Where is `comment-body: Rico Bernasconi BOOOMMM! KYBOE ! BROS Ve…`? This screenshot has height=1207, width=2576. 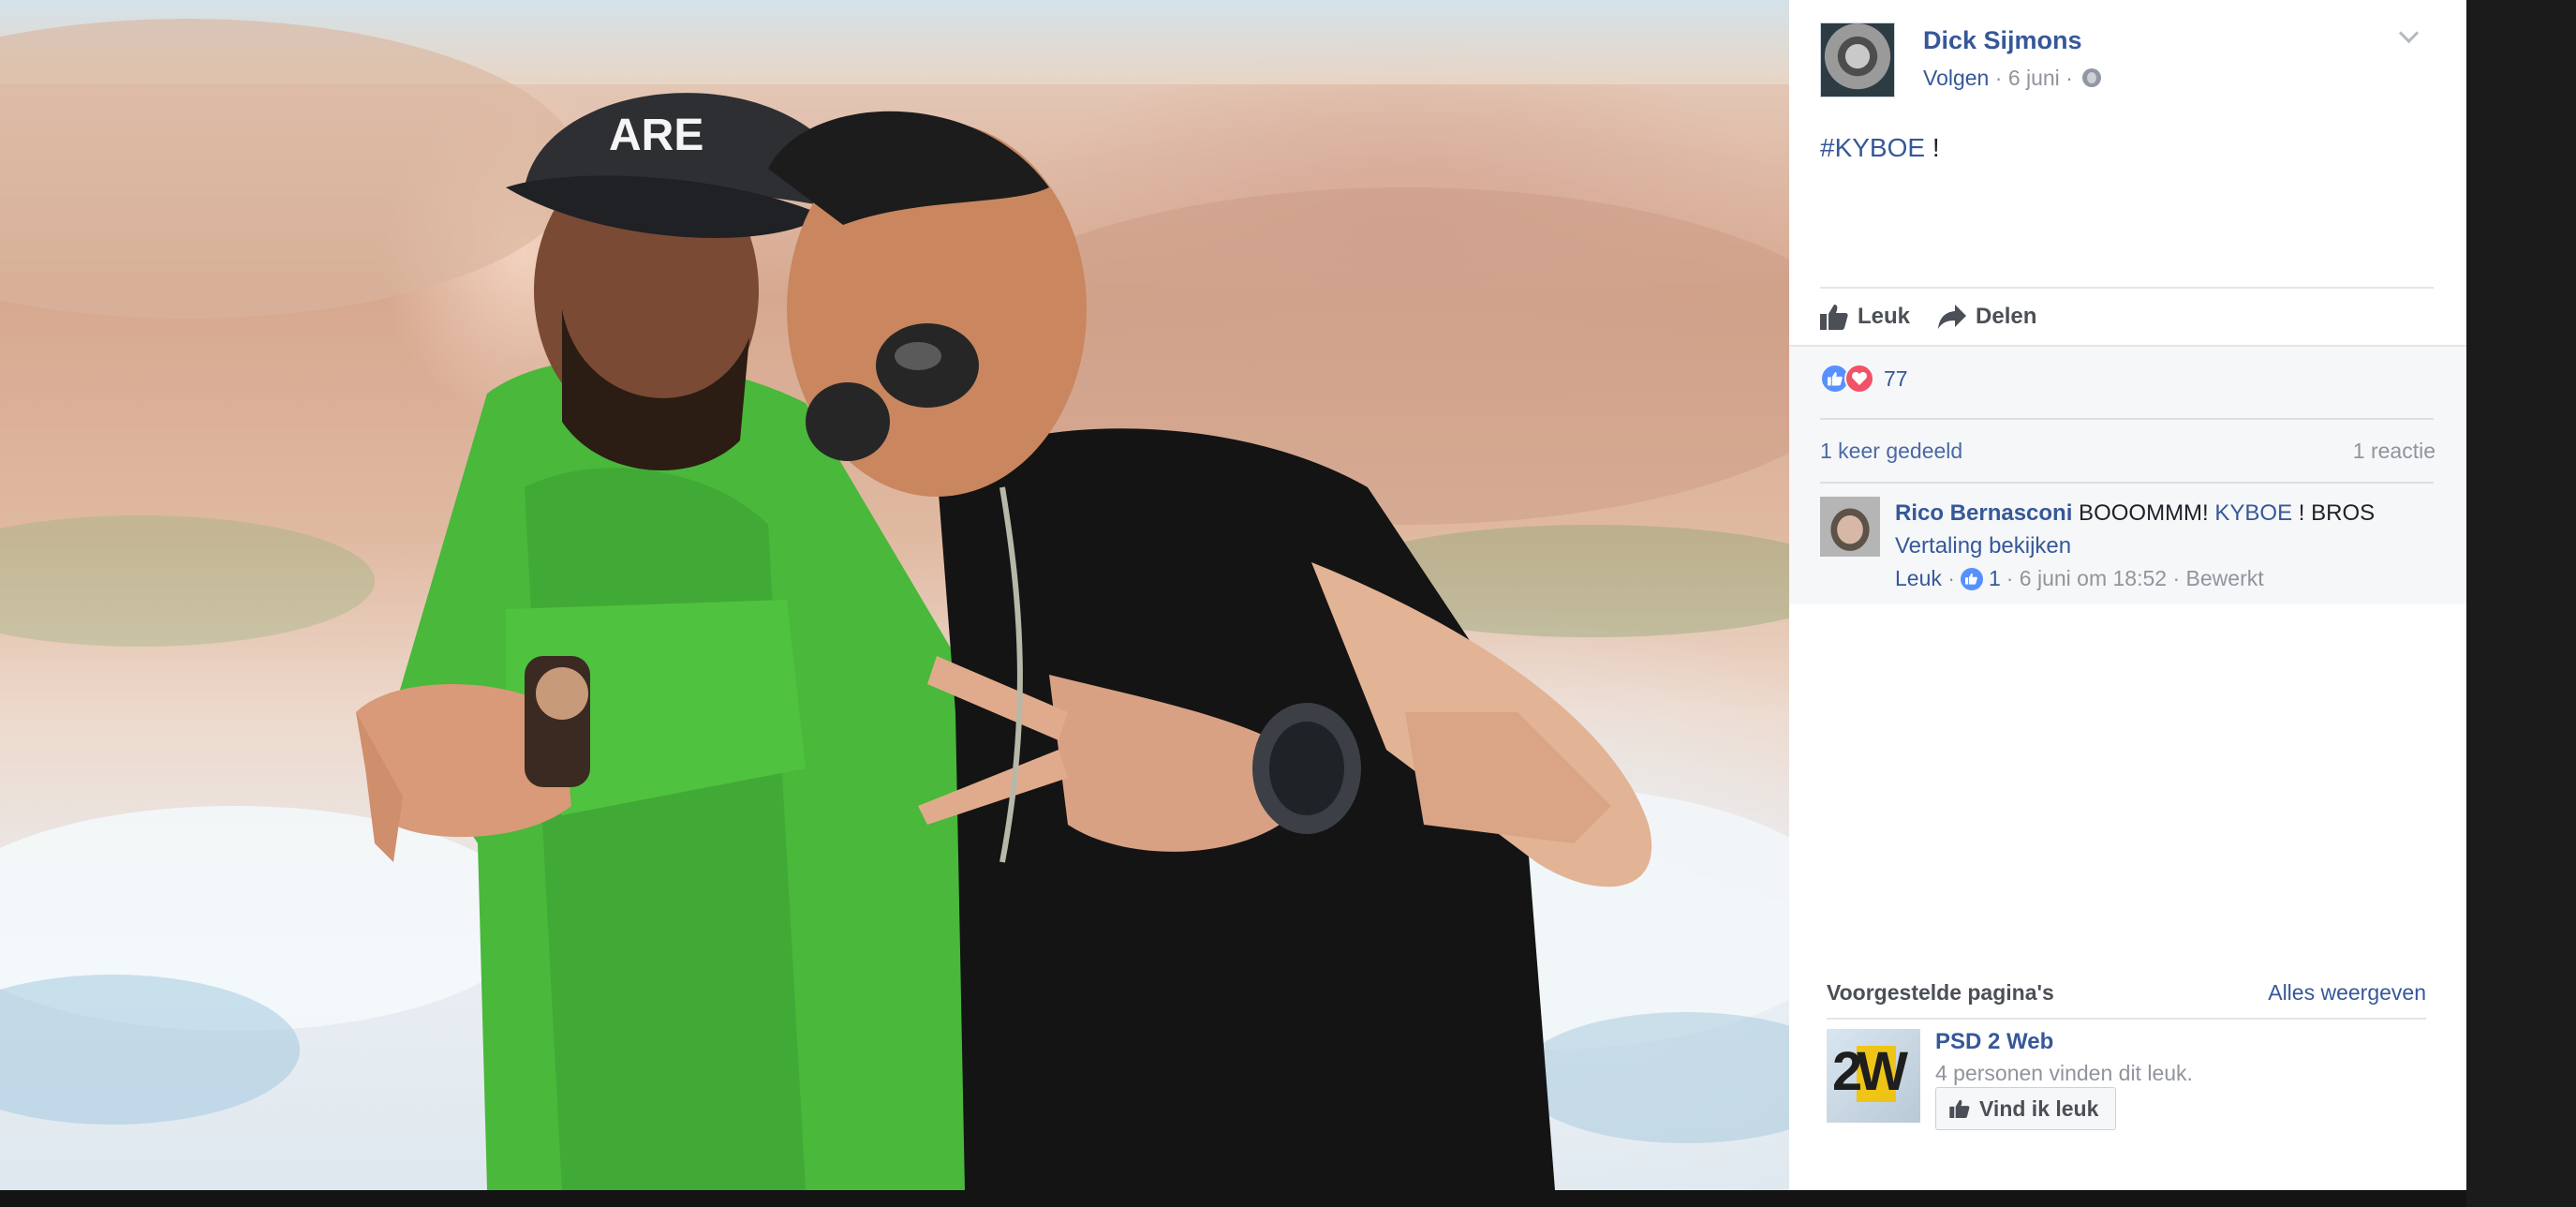 comment-body: Rico Bernasconi BOOOMMM! KYBOE ! BROS Ve… is located at coordinates (2166, 546).